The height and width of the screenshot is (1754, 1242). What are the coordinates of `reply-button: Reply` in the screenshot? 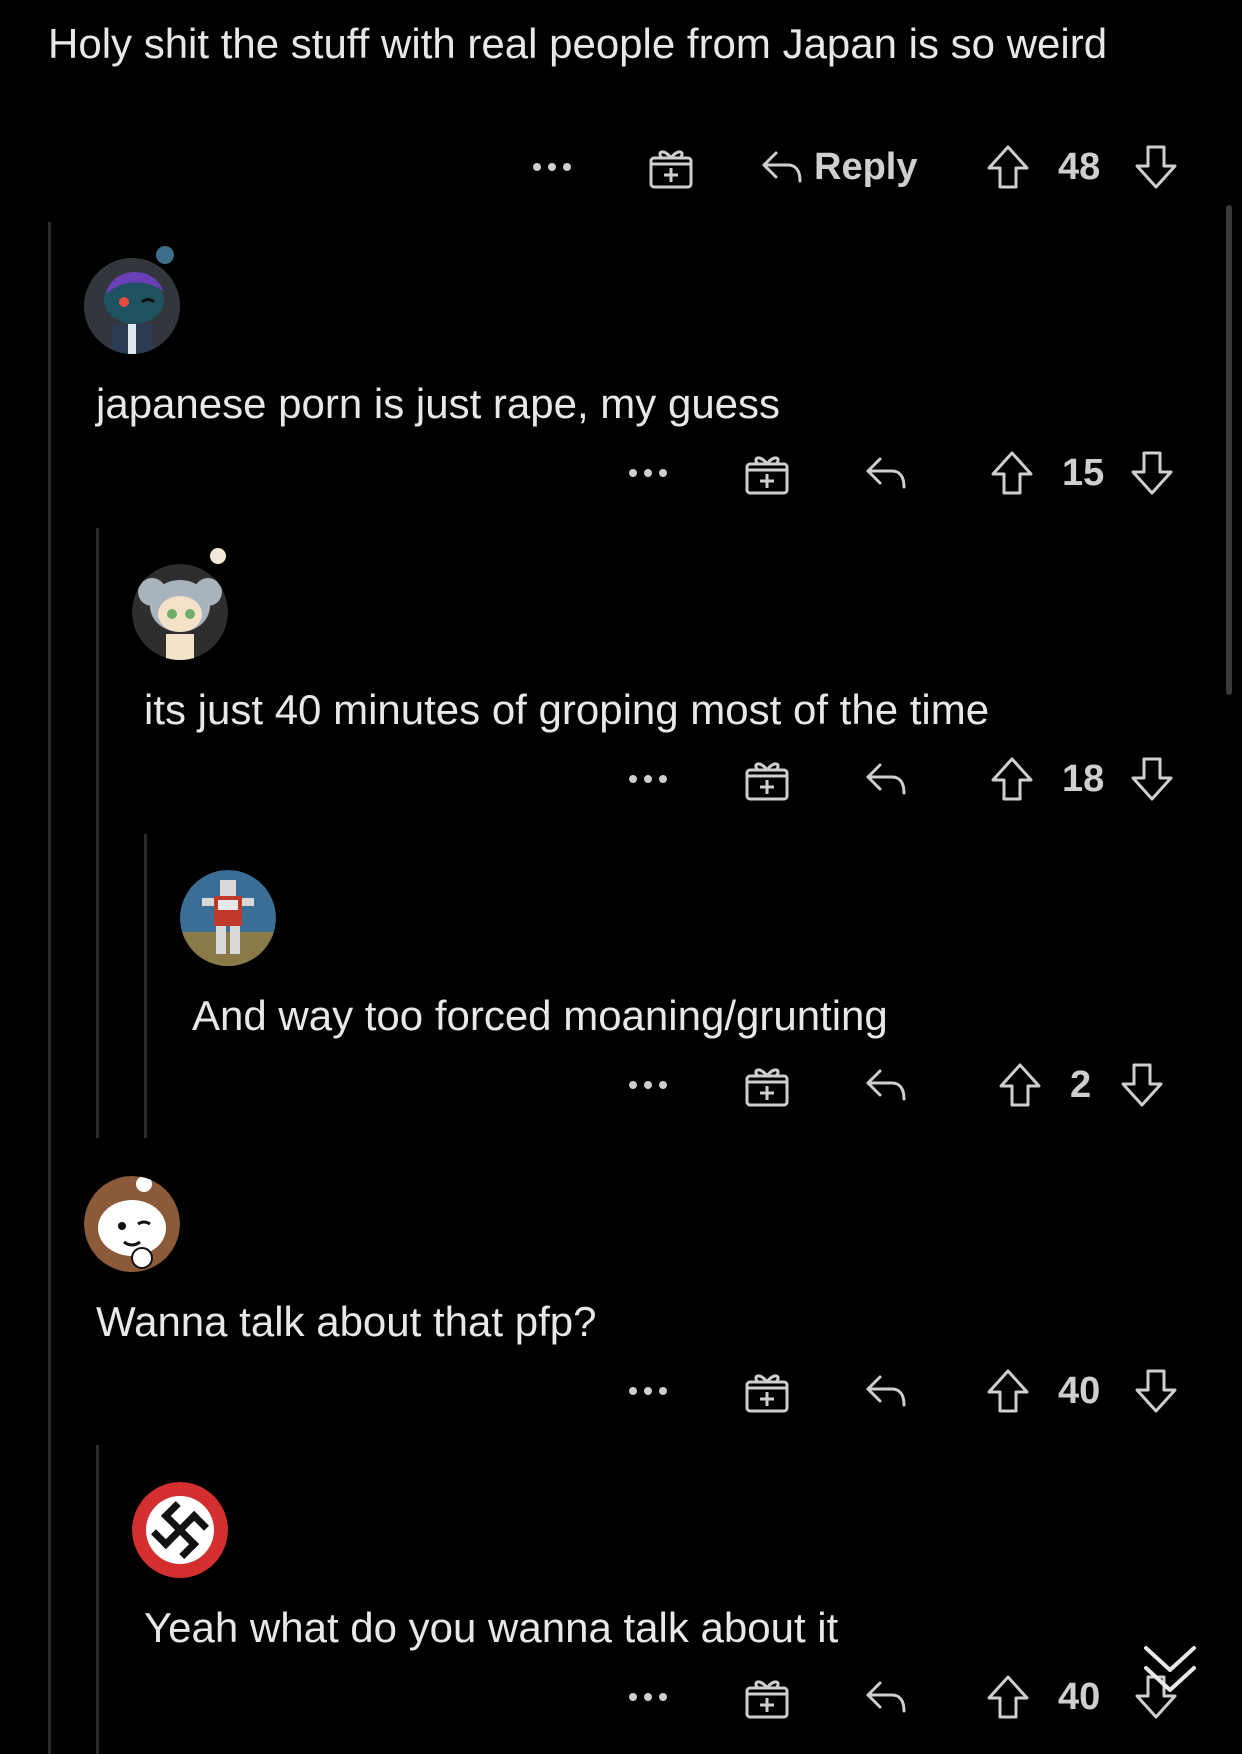 It's located at (838, 167).